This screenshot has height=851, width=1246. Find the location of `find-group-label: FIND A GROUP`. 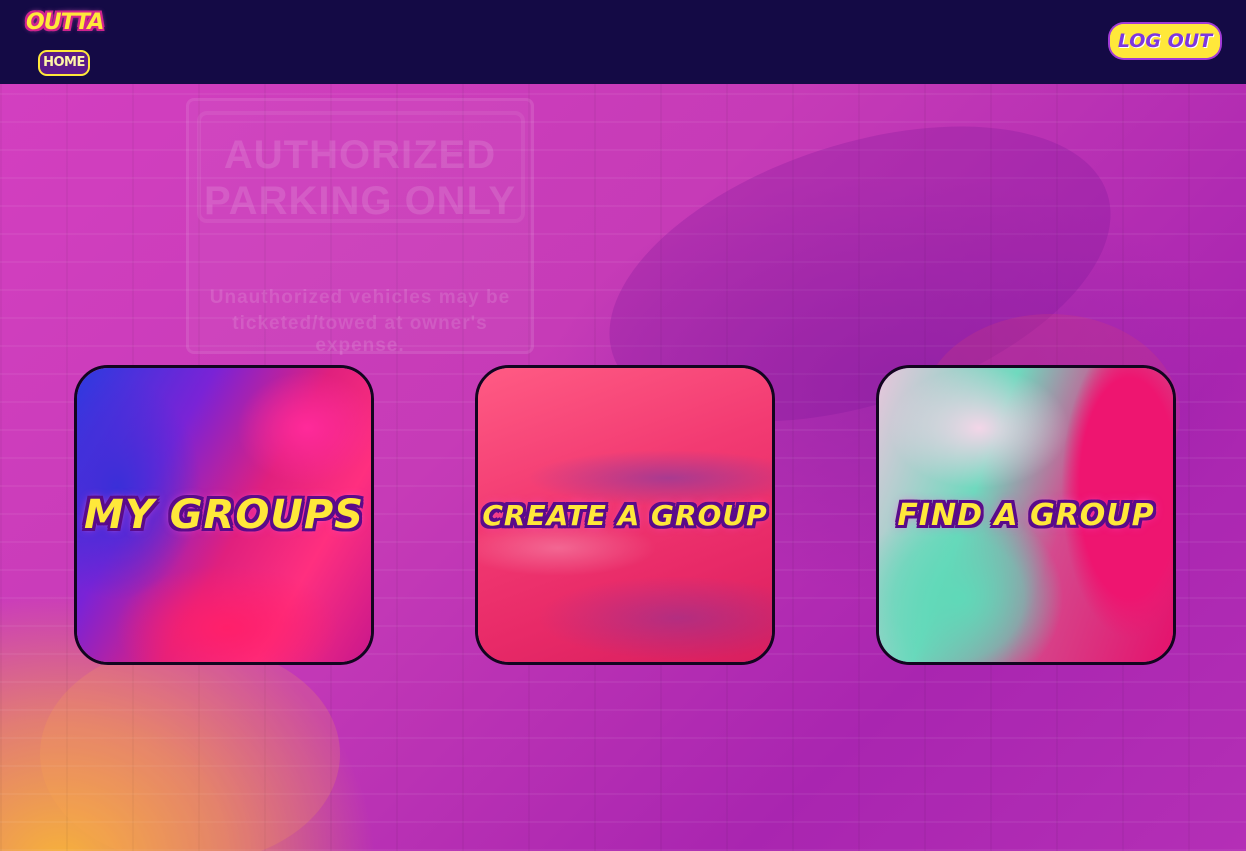

find-group-label: FIND A GROUP is located at coordinates (1026, 515).